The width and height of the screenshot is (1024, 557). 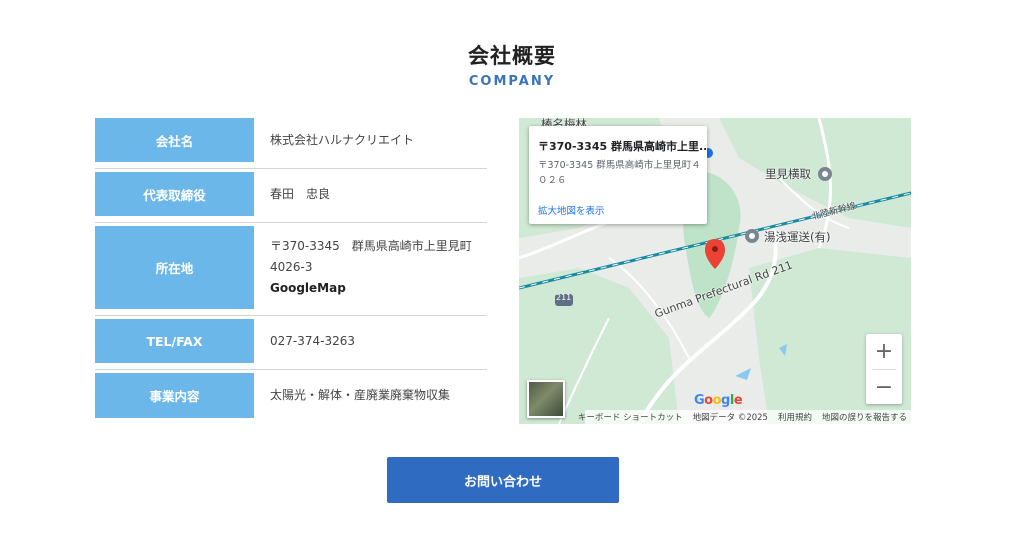 I want to click on zoom-controls: + −, so click(x=884, y=369).